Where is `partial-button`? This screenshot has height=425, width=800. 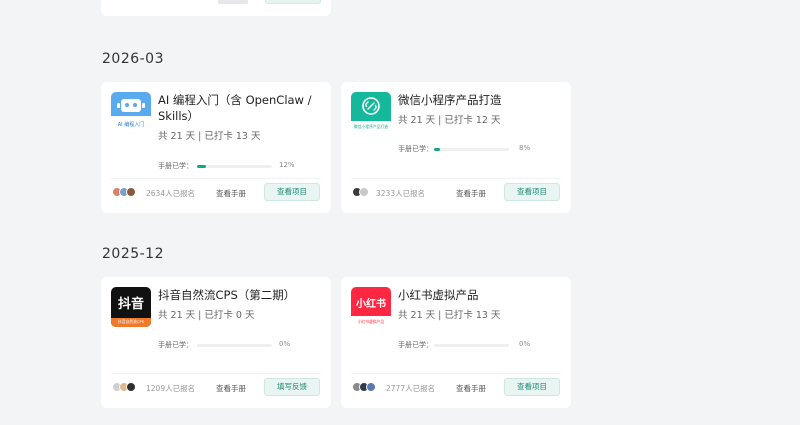 partial-button is located at coordinates (293, 2).